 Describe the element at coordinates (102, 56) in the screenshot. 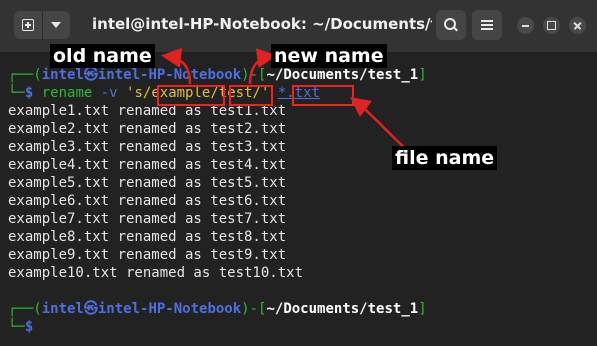

I see `old-name-label: old name` at that location.